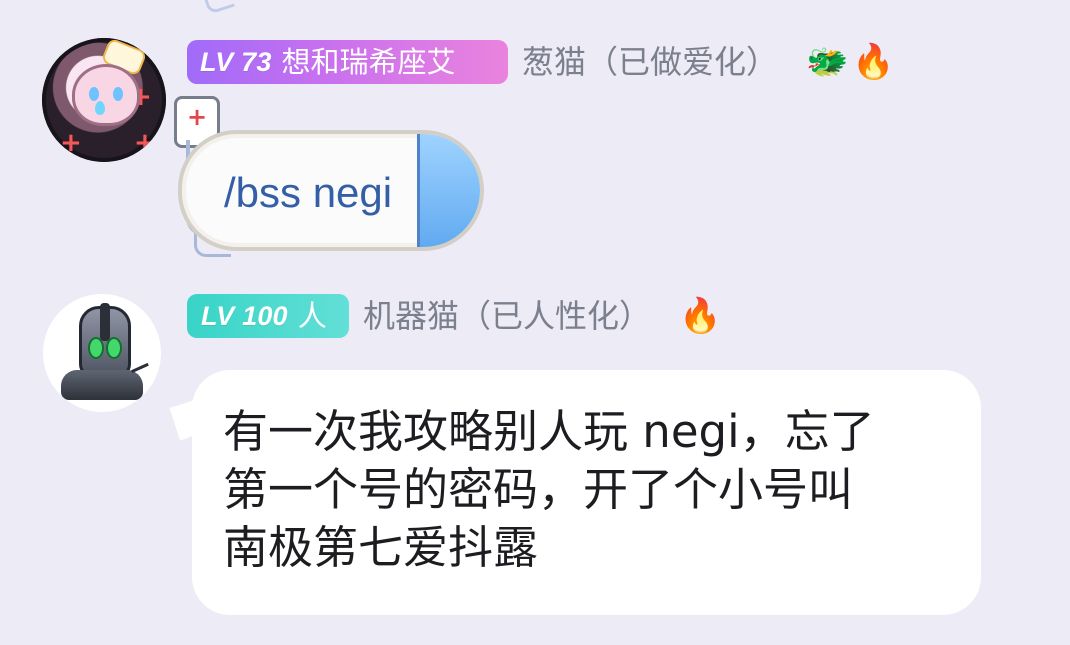 The height and width of the screenshot is (645, 1070). Describe the element at coordinates (219, 7) in the screenshot. I see `top-line-fragment` at that location.